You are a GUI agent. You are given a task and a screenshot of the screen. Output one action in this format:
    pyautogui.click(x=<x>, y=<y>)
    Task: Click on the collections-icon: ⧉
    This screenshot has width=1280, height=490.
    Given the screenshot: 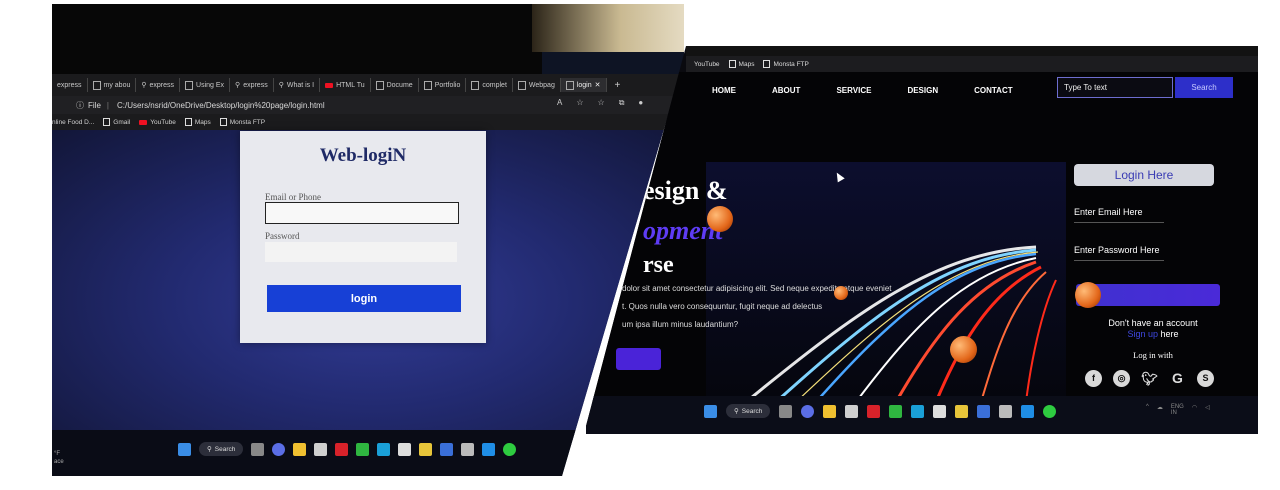 What is the action you would take?
    pyautogui.click(x=622, y=103)
    